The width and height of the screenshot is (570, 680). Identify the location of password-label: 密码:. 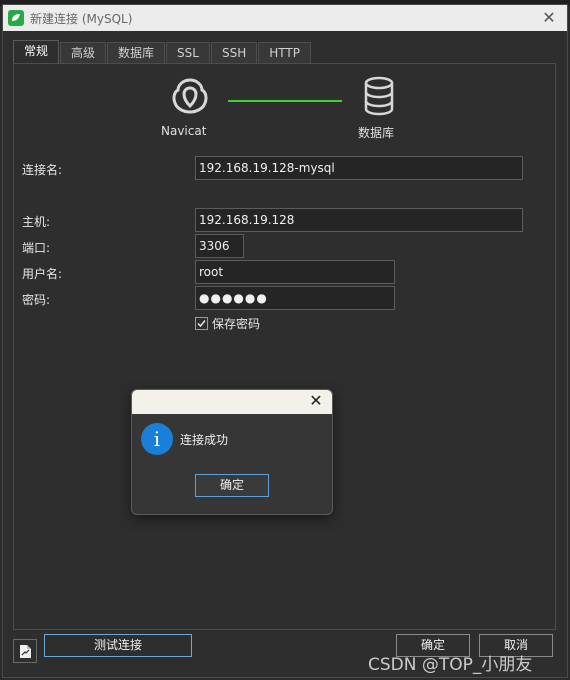
(36, 300).